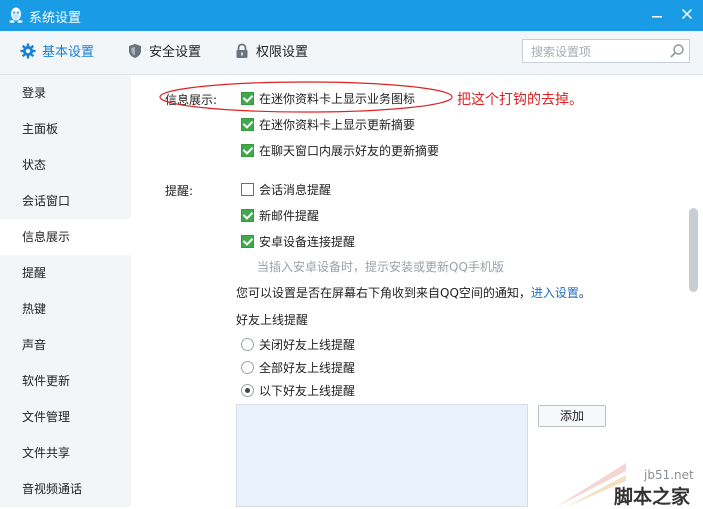  Describe the element at coordinates (65, 201) in the screenshot. I see `sidebar-item-chat-window: 会话窗口` at that location.